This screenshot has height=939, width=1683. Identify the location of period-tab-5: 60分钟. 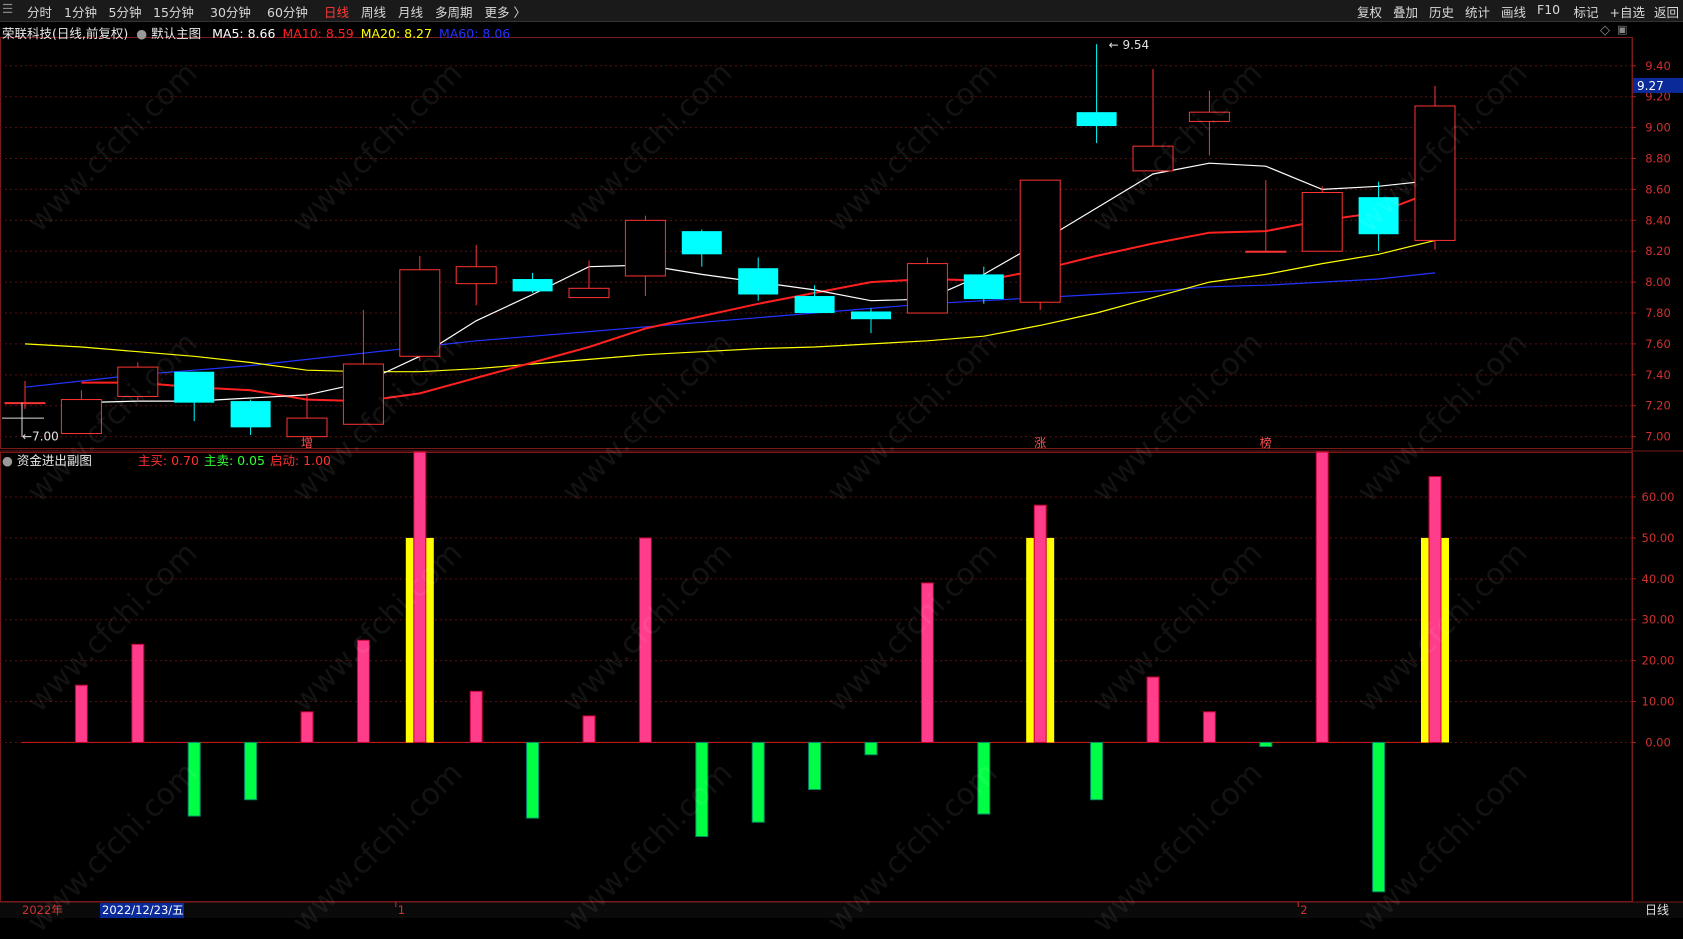
(287, 11).